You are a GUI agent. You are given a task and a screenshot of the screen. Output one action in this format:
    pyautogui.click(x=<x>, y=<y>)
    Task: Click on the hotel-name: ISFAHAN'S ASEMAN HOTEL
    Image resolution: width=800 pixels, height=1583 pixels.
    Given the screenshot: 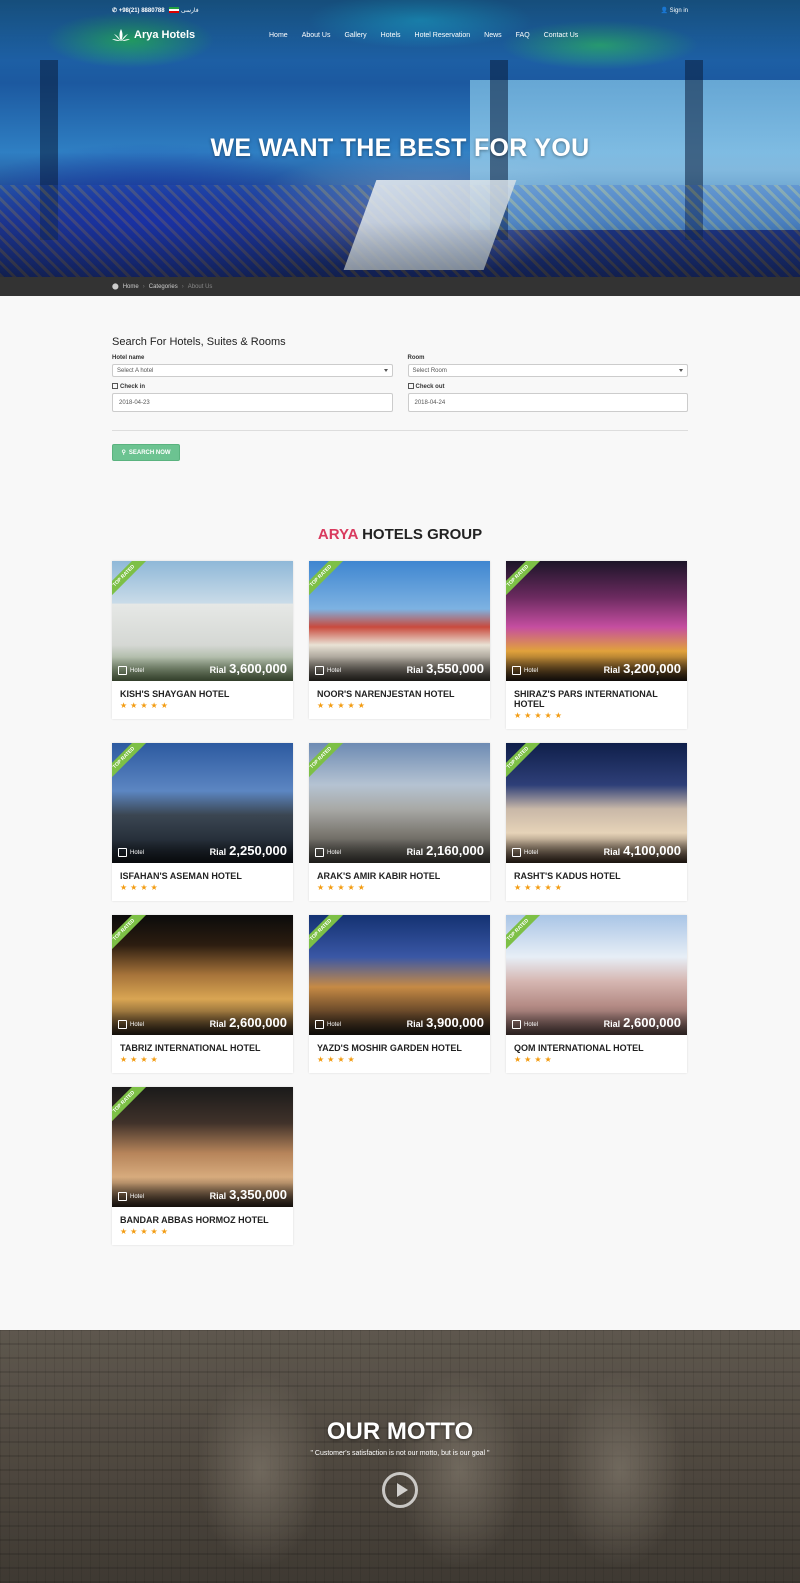 What is the action you would take?
    pyautogui.click(x=202, y=876)
    